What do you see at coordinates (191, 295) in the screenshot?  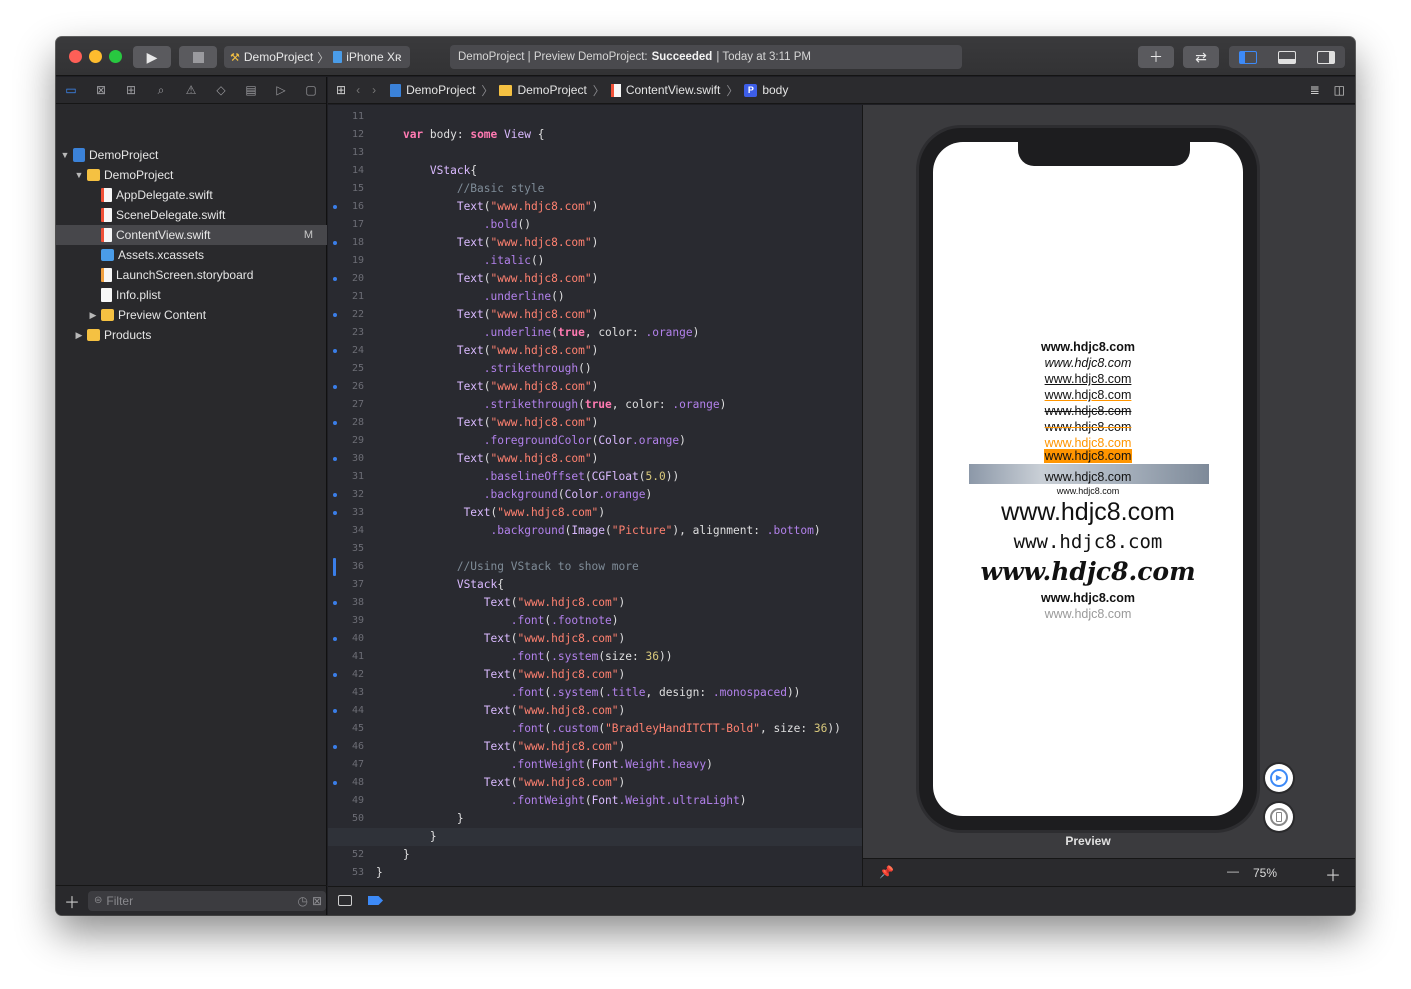 I see `tree-item-infoplist: Info.plist` at bounding box center [191, 295].